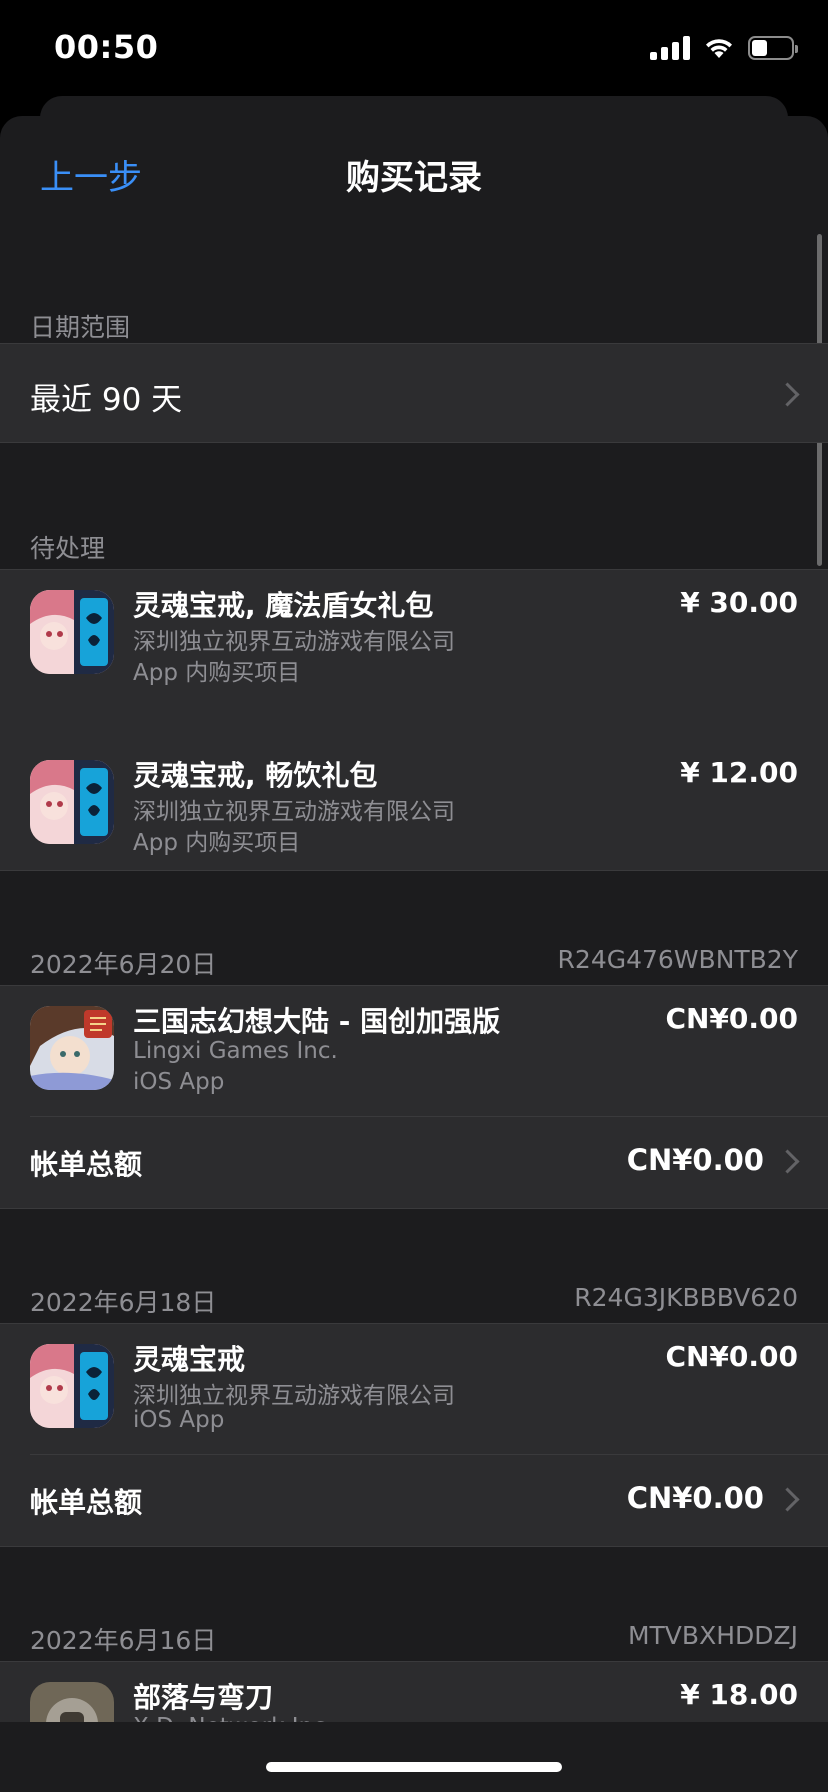 The height and width of the screenshot is (1792, 828). Describe the element at coordinates (283, 605) in the screenshot. I see `item-title: 灵魂宝戒, 魔法盾女礼包` at that location.